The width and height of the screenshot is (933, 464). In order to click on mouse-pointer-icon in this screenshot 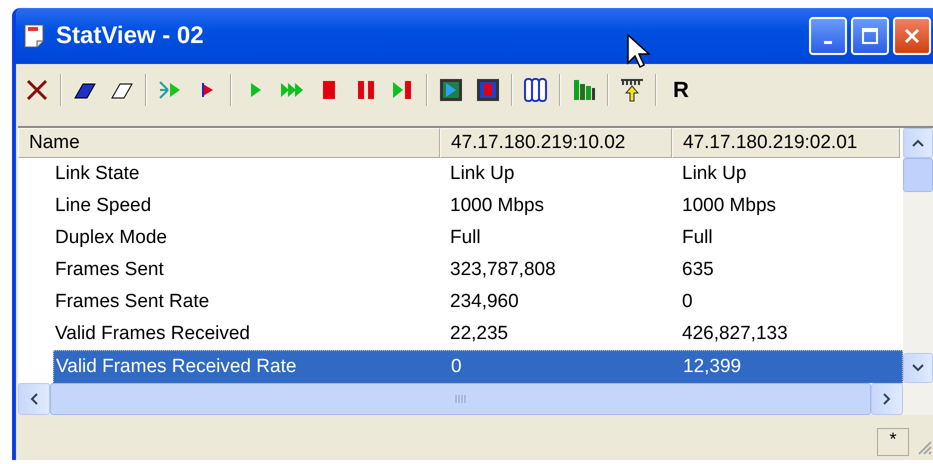, I will do `click(638, 51)`.